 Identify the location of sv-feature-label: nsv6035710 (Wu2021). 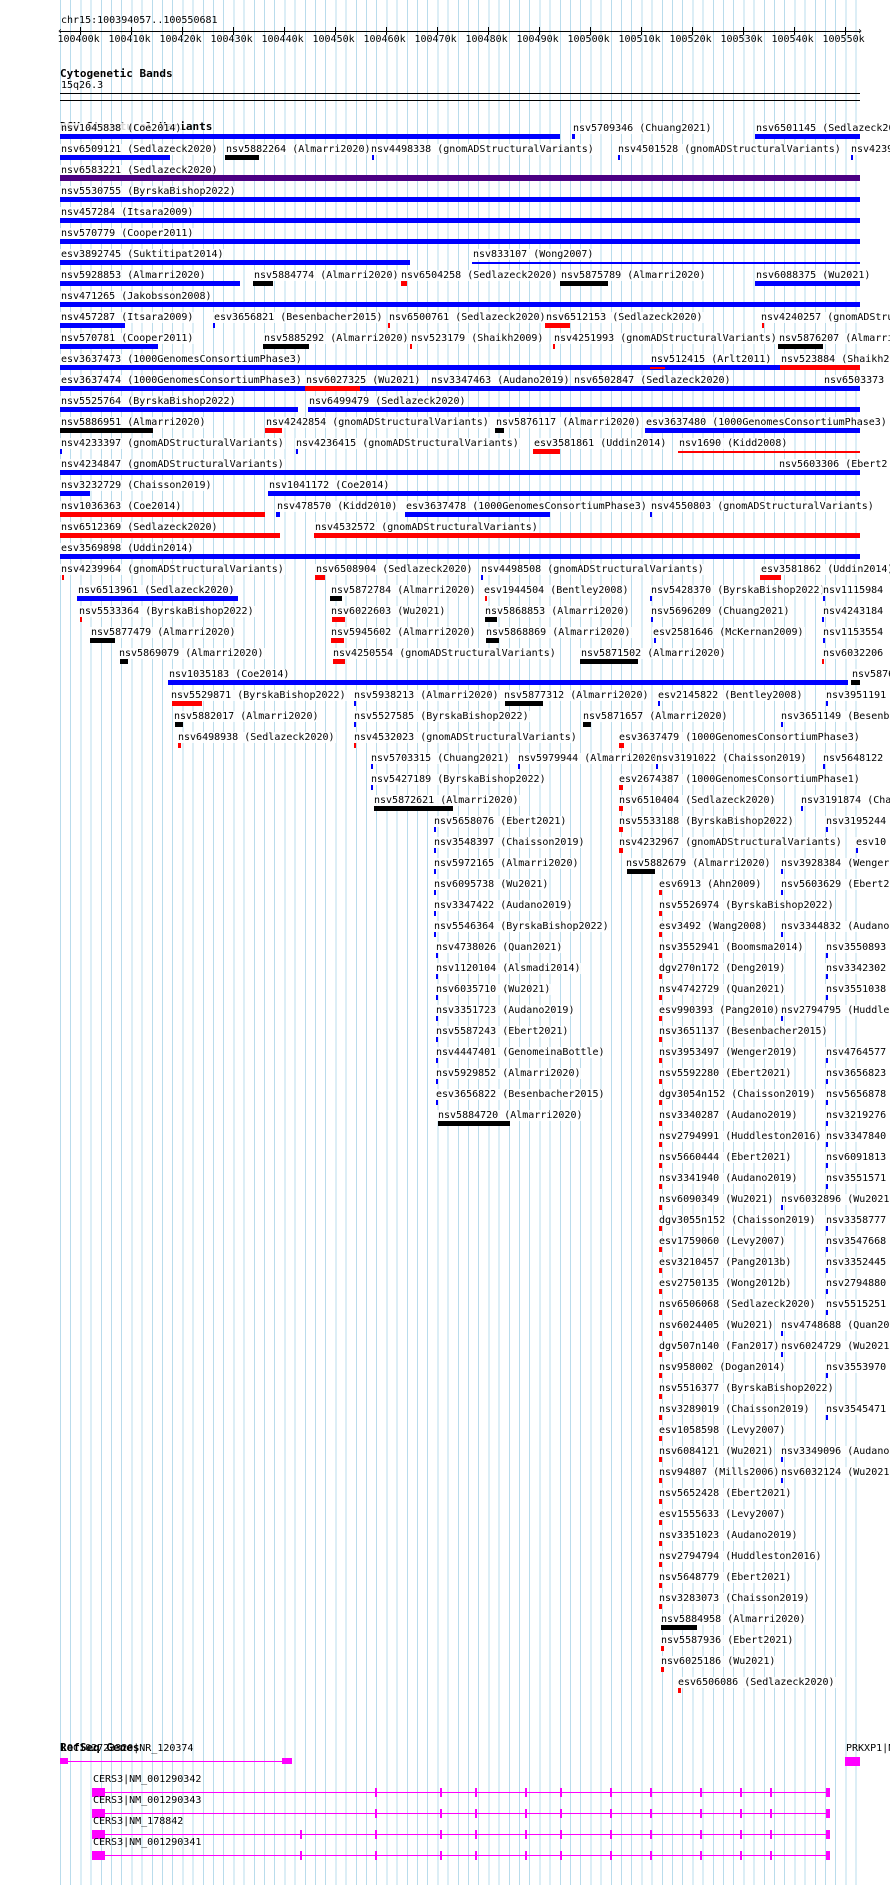
(493, 989).